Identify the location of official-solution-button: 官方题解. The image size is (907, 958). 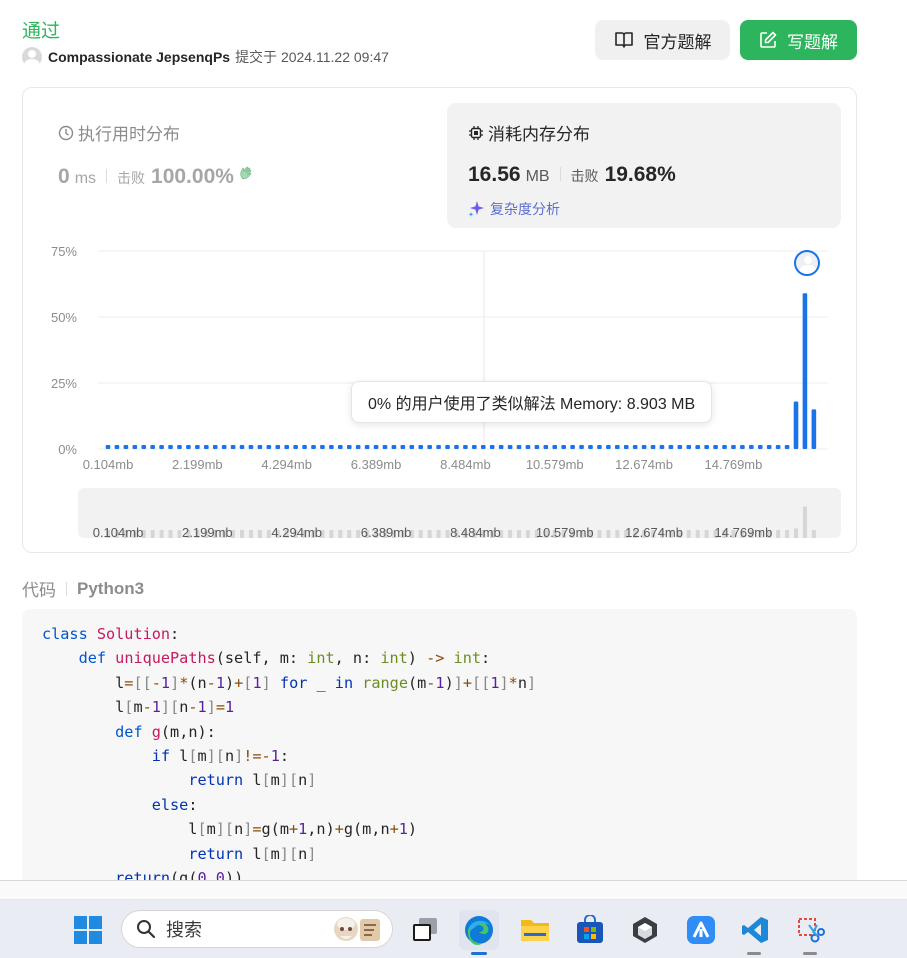
(662, 40).